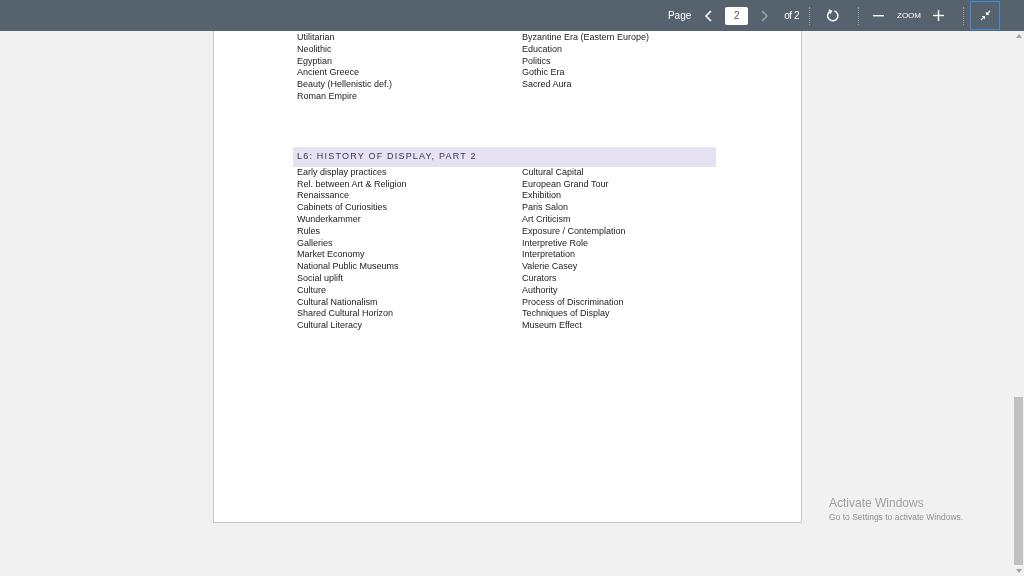 This screenshot has width=1024, height=576. Describe the element at coordinates (315, 243) in the screenshot. I see `list-item: Galleries` at that location.